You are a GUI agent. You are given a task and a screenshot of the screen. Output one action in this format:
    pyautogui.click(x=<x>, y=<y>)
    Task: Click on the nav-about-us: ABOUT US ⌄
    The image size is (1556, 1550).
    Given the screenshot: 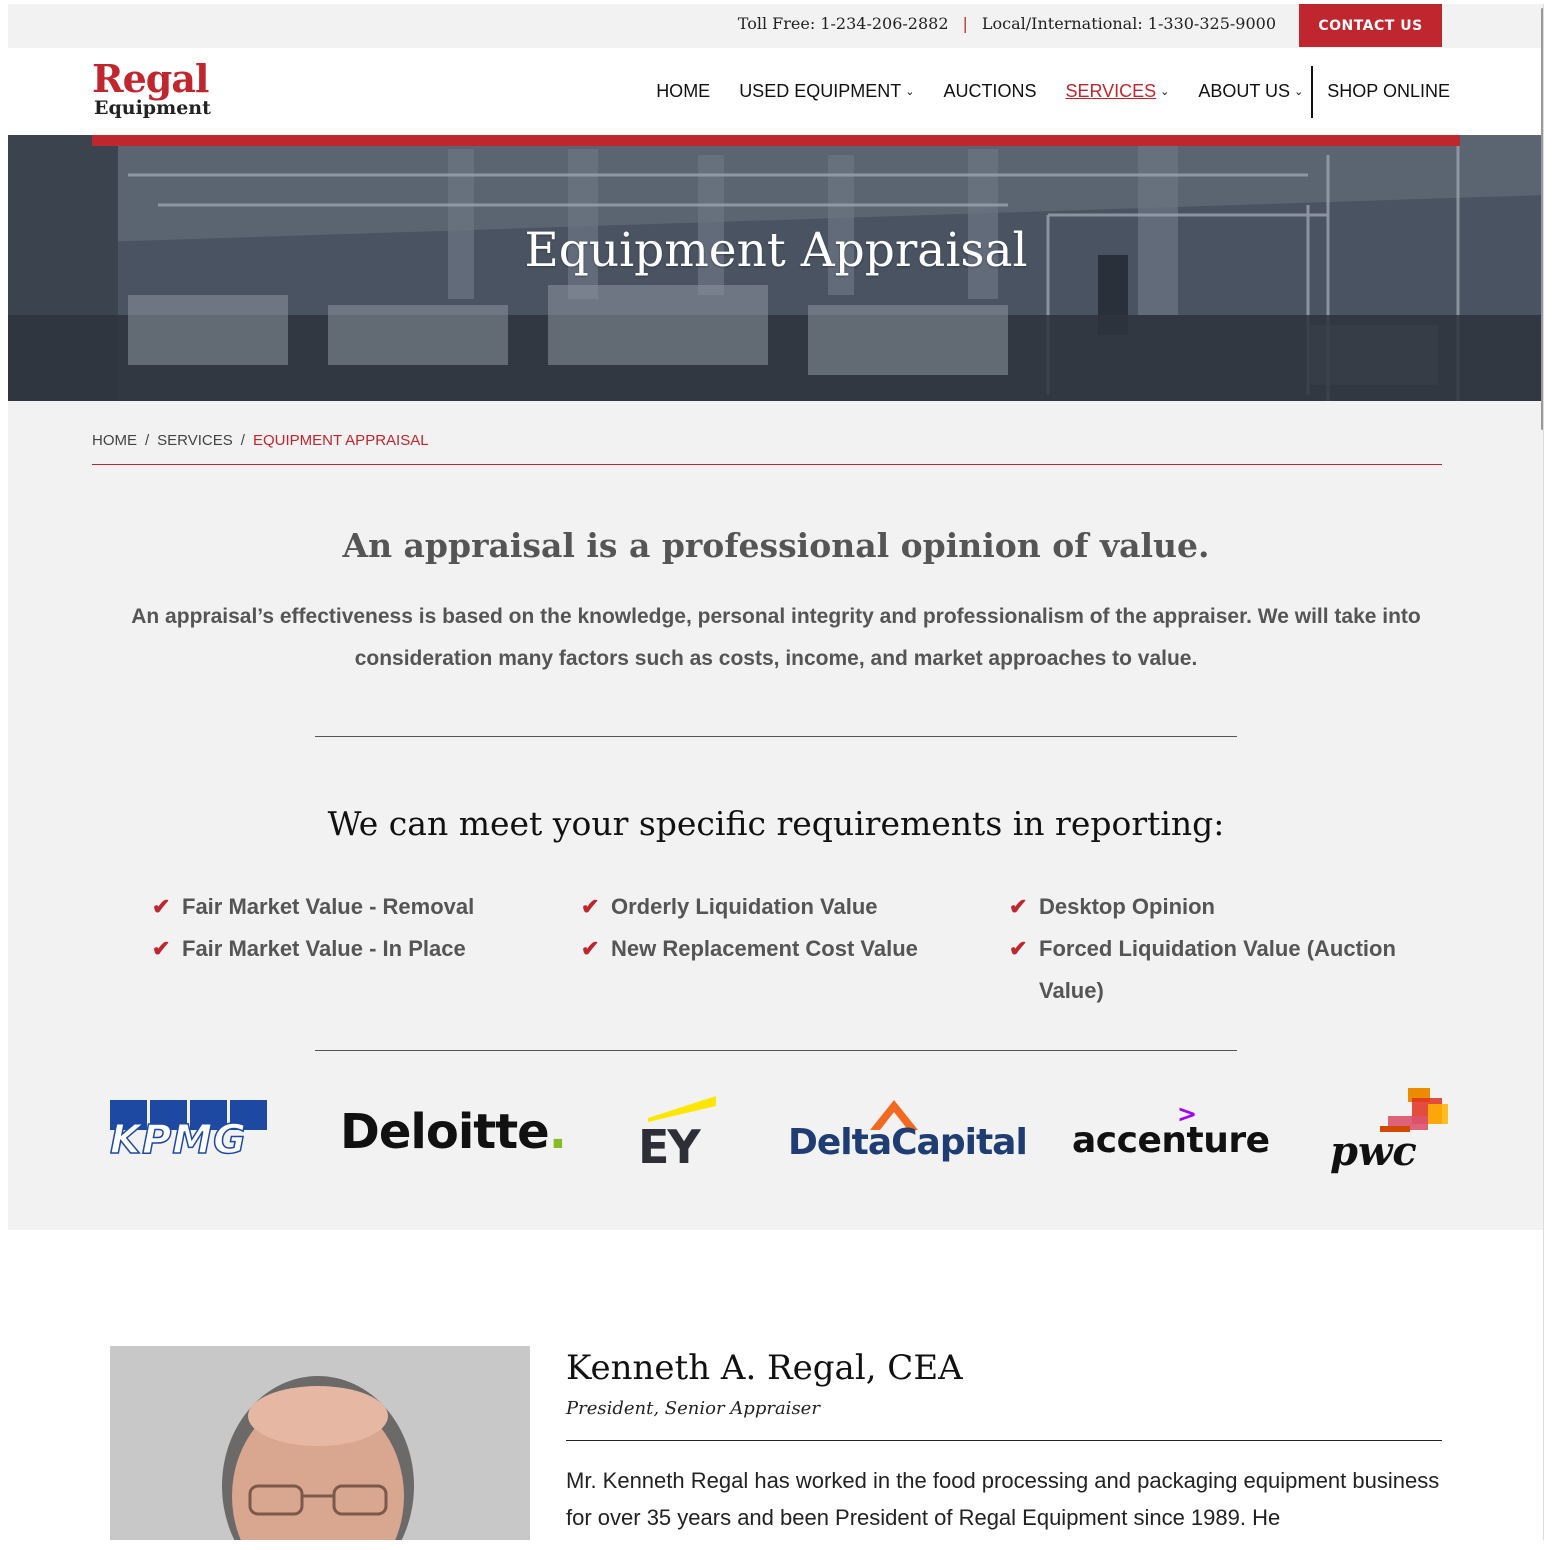 What is the action you would take?
    pyautogui.click(x=1250, y=91)
    